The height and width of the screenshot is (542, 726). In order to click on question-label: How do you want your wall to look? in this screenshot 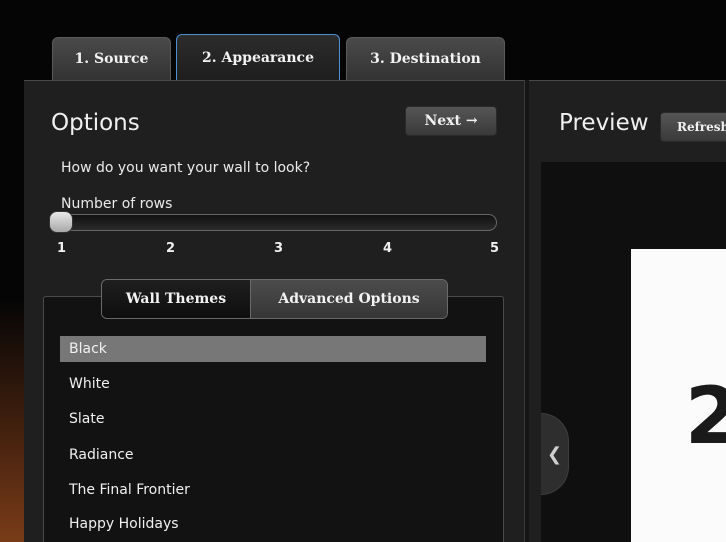, I will do `click(186, 168)`.